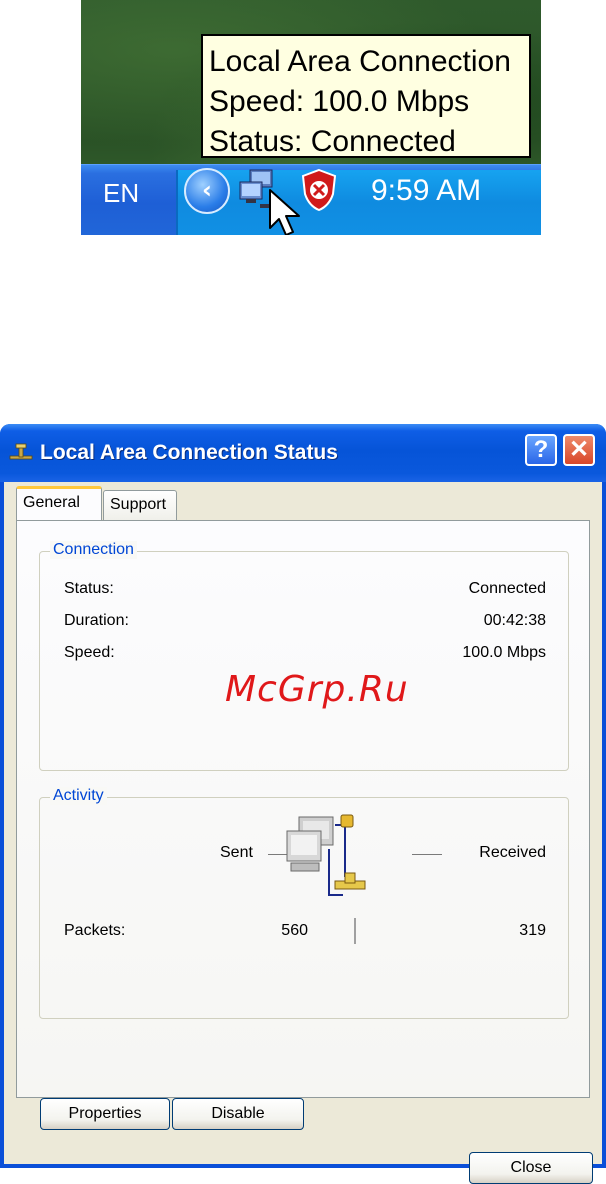 The height and width of the screenshot is (1184, 606). I want to click on tab-support: Support, so click(140, 505).